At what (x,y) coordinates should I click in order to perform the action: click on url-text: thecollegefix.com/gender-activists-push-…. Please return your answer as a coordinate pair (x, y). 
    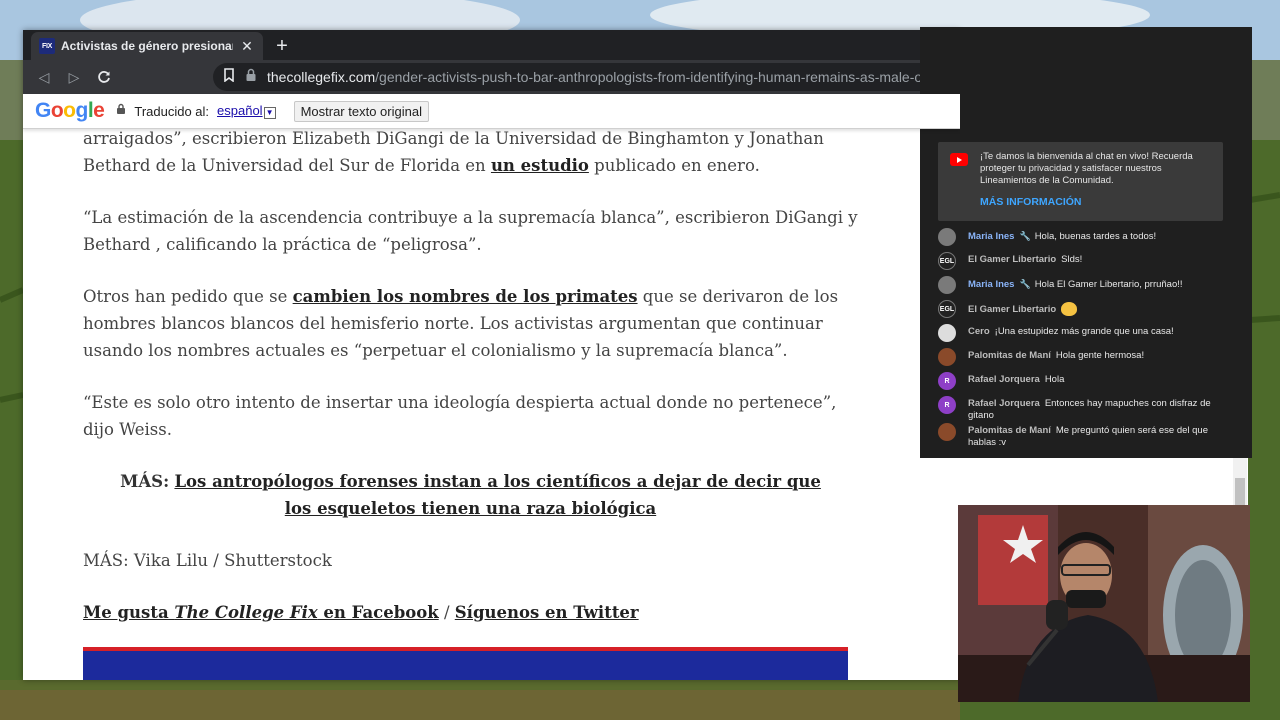
    Looking at the image, I should click on (594, 77).